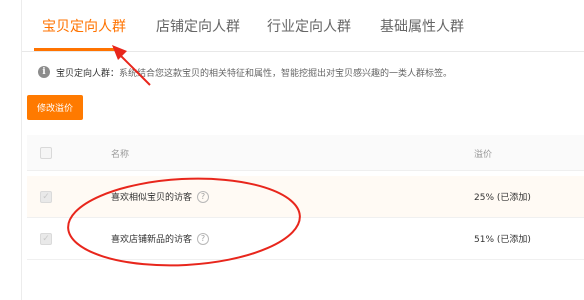  I want to click on bid-value: 25% (已添加), so click(502, 198).